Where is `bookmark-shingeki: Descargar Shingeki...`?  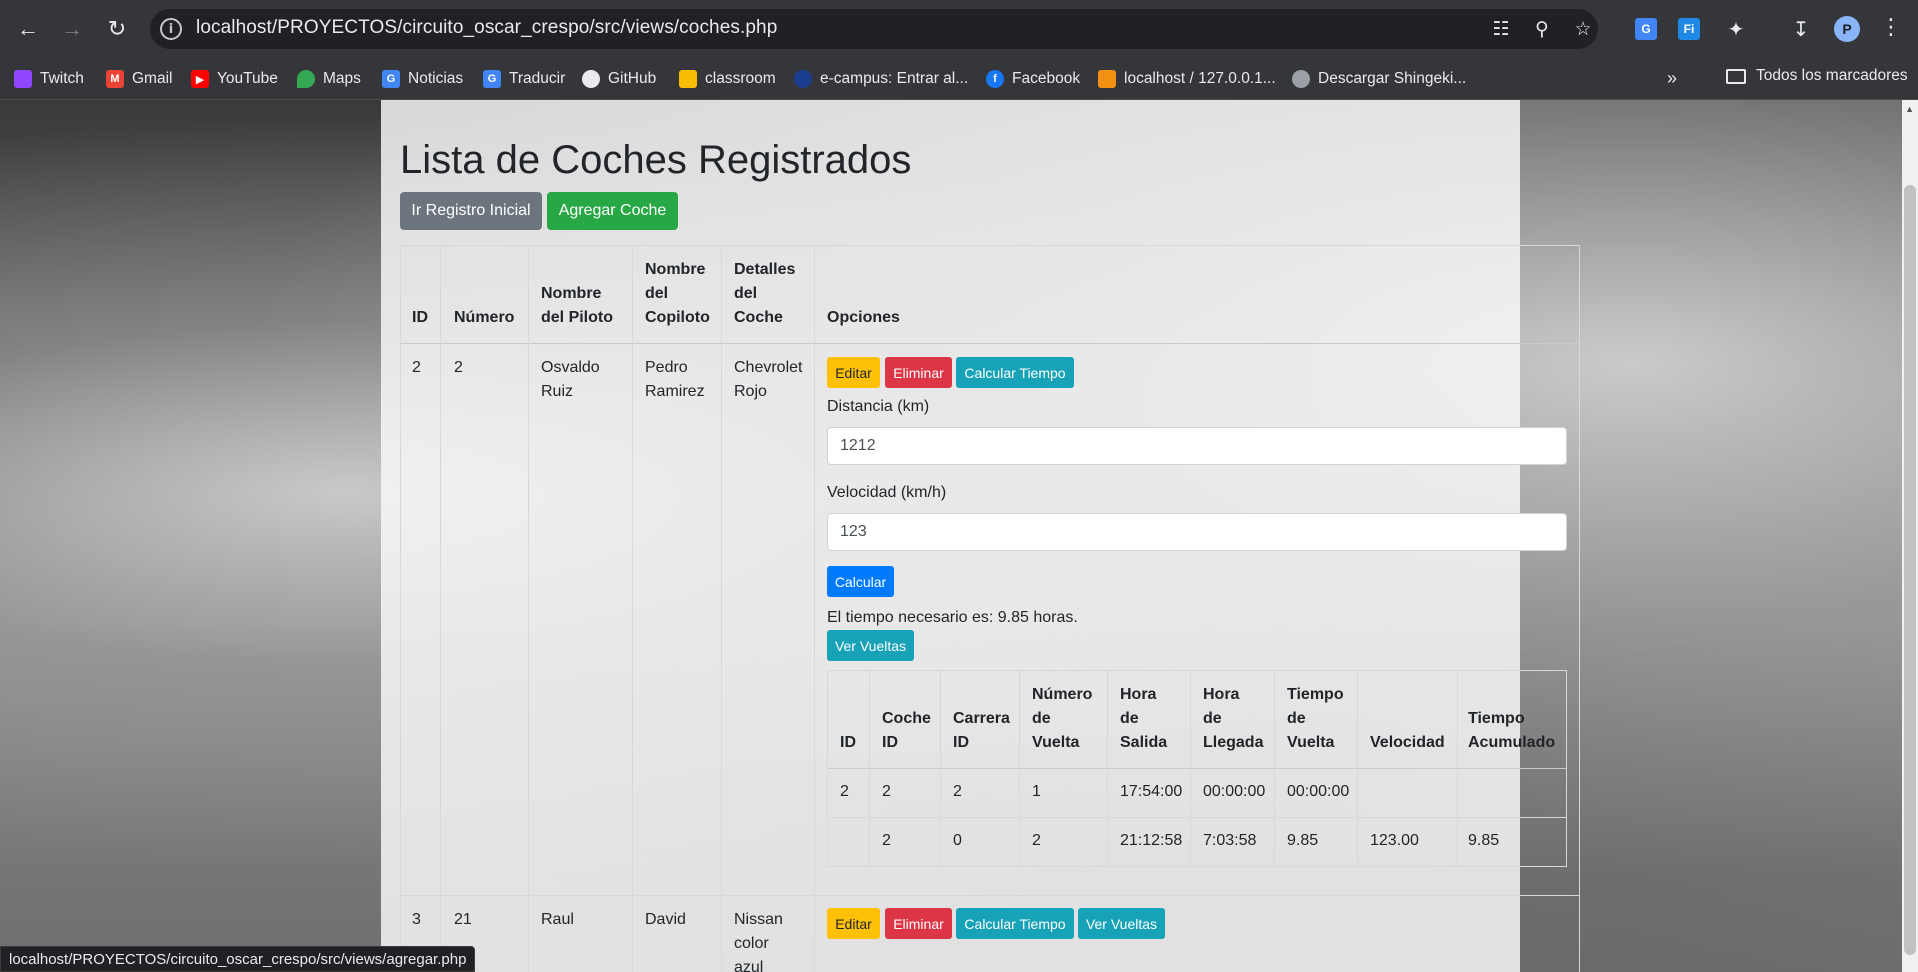 bookmark-shingeki: Descargar Shingeki... is located at coordinates (1379, 79).